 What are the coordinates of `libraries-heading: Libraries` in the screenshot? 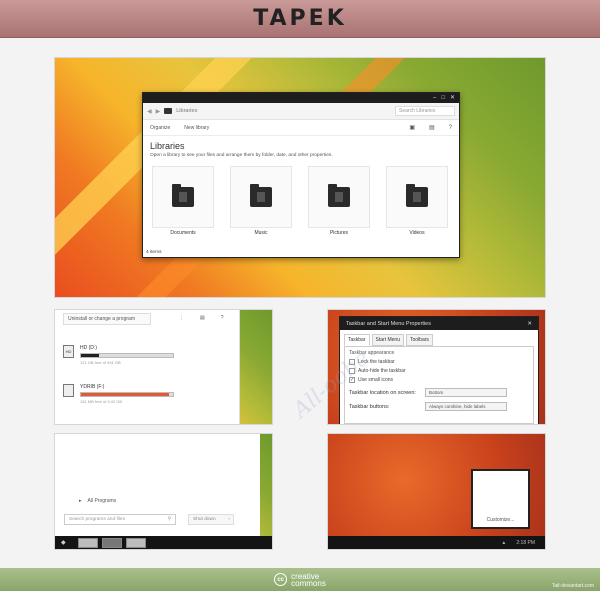 It's located at (167, 146).